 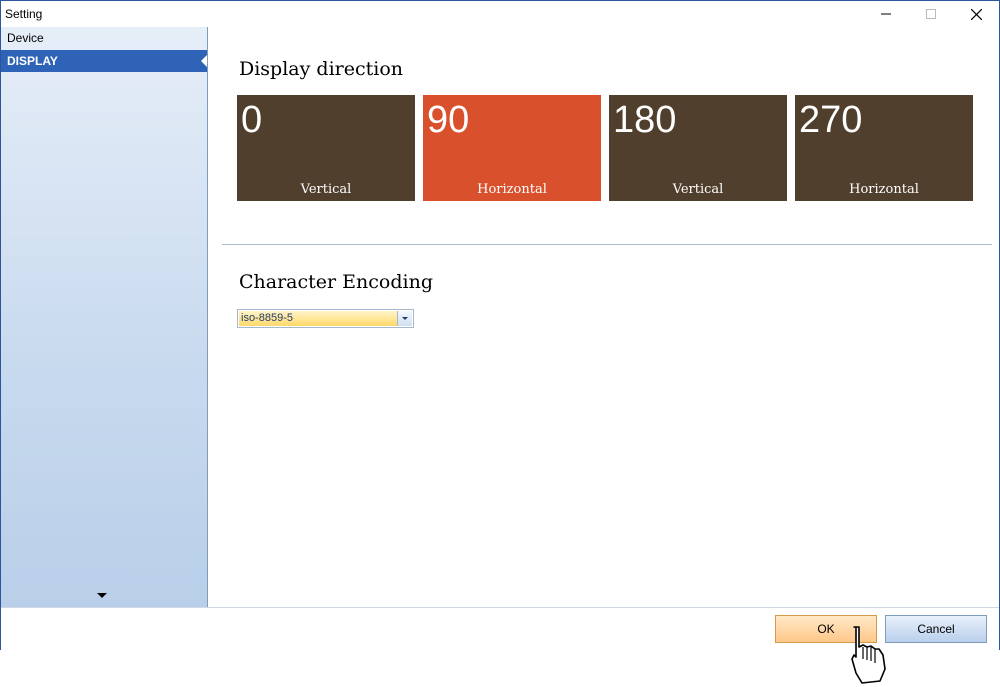 What do you see at coordinates (645, 120) in the screenshot?
I see `tile-value: 180` at bounding box center [645, 120].